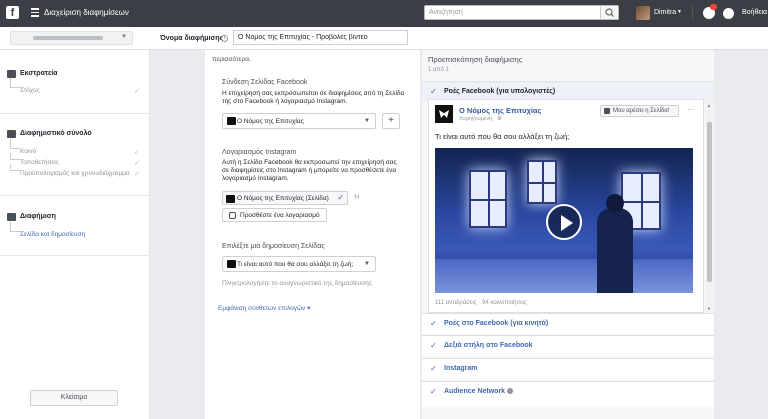 The height and width of the screenshot is (419, 768). I want to click on post-section-title: Επιλέξτε μια δημοσίευση Σελίδας, so click(273, 246).